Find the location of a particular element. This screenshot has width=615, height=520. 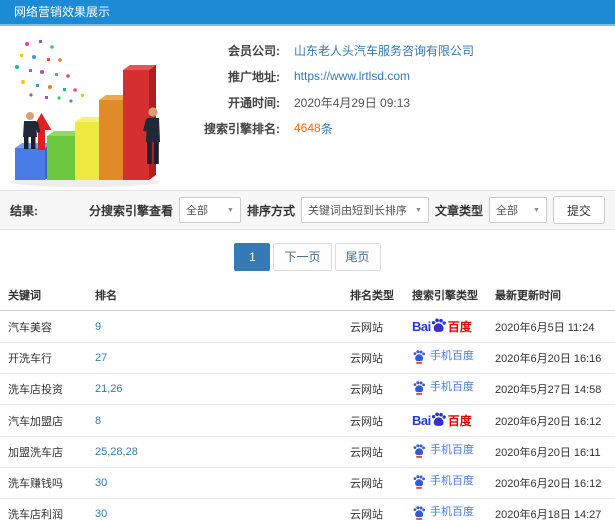

page-title: 网络营销效果展示 is located at coordinates (62, 12).